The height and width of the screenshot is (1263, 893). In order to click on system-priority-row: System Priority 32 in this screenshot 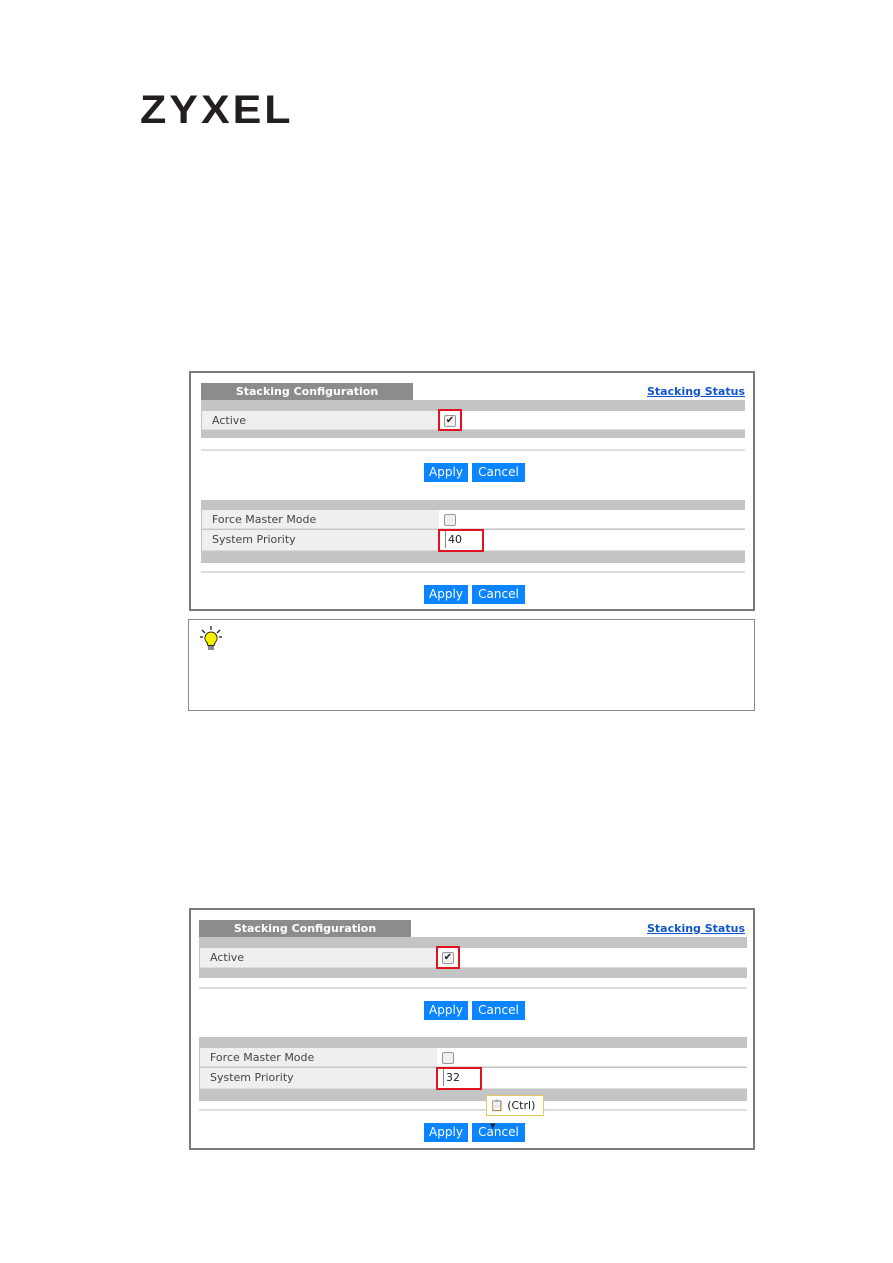, I will do `click(473, 1078)`.